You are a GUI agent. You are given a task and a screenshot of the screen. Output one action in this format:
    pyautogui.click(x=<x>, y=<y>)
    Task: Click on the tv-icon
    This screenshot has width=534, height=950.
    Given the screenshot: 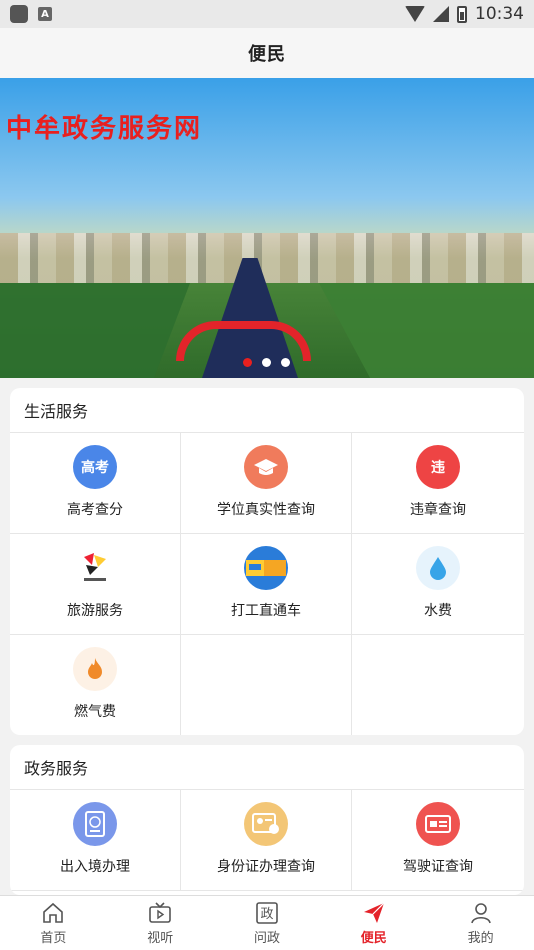 What is the action you would take?
    pyautogui.click(x=160, y=912)
    